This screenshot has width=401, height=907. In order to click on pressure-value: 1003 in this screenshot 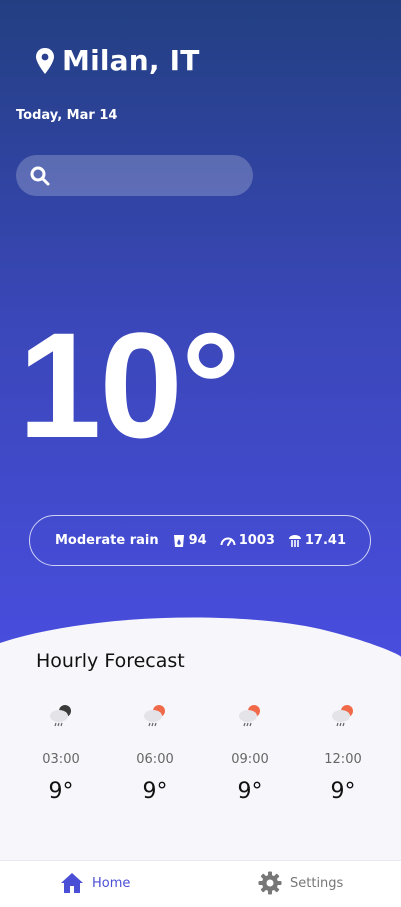, I will do `click(256, 540)`.